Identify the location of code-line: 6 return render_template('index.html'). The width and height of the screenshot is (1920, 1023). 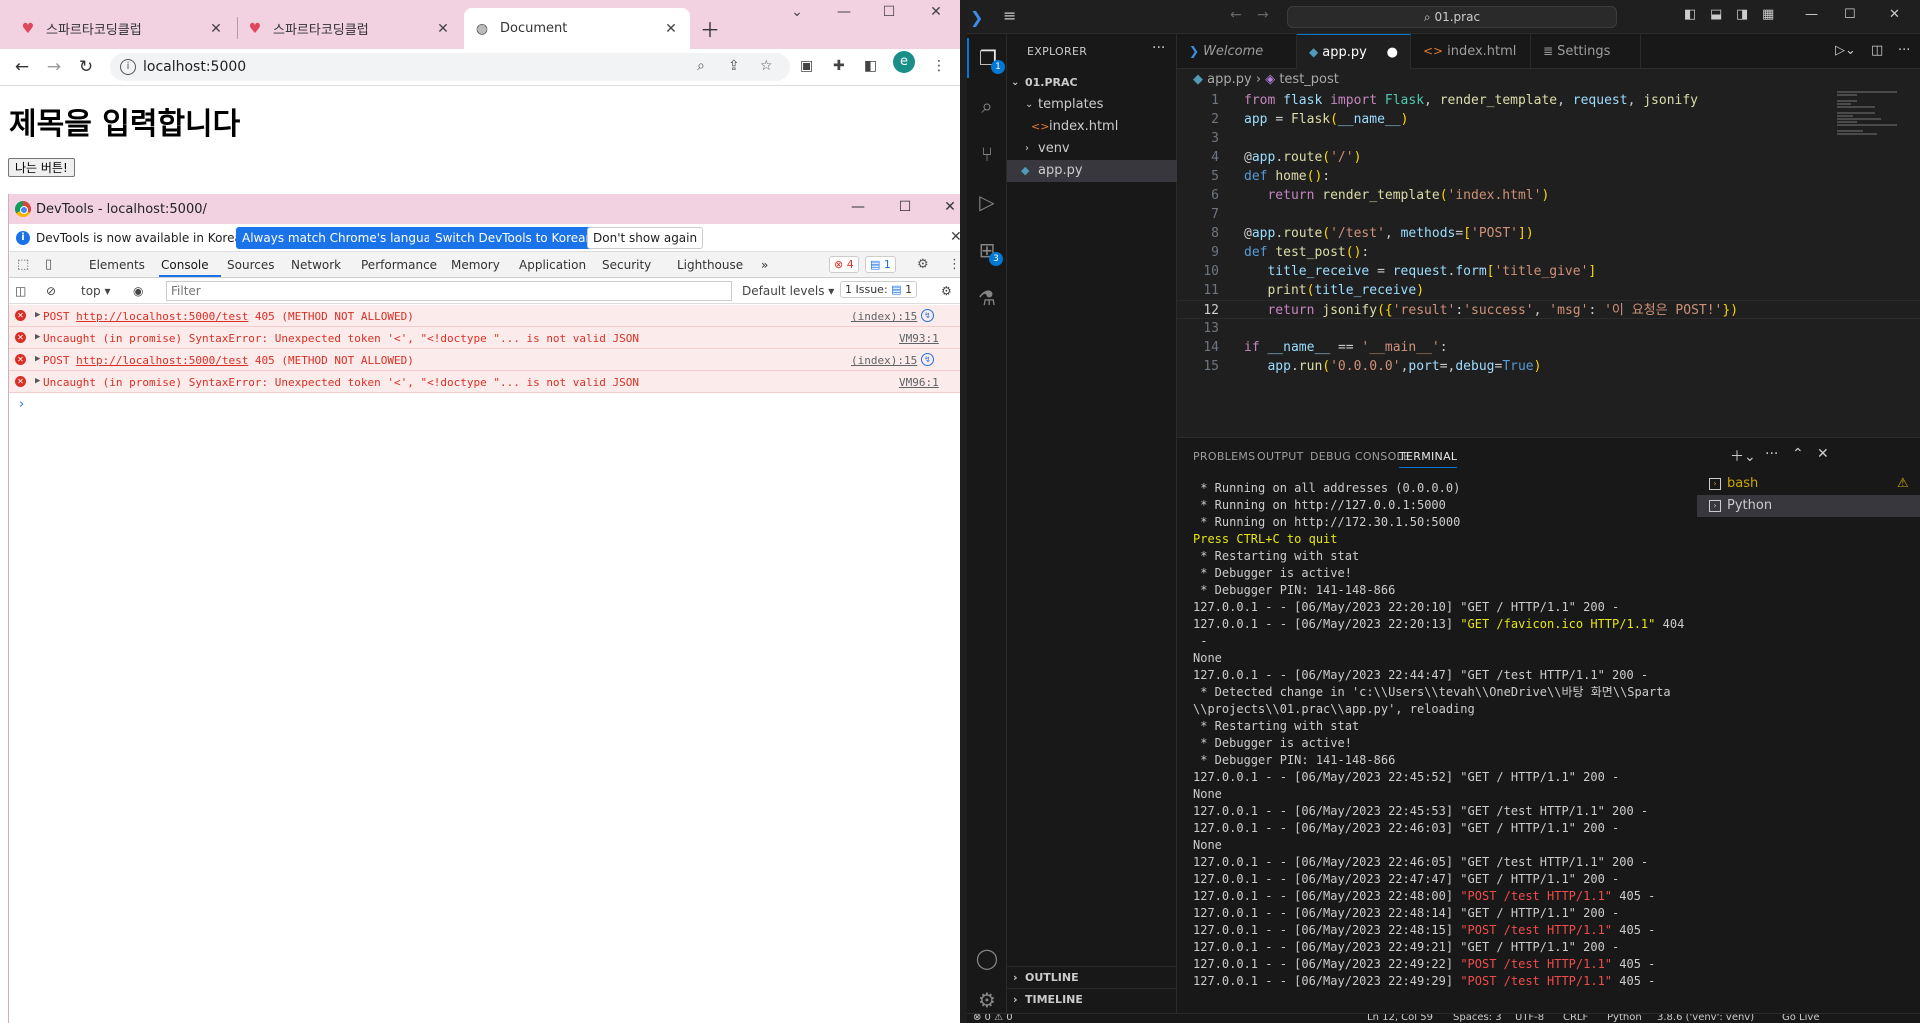
(1548, 195).